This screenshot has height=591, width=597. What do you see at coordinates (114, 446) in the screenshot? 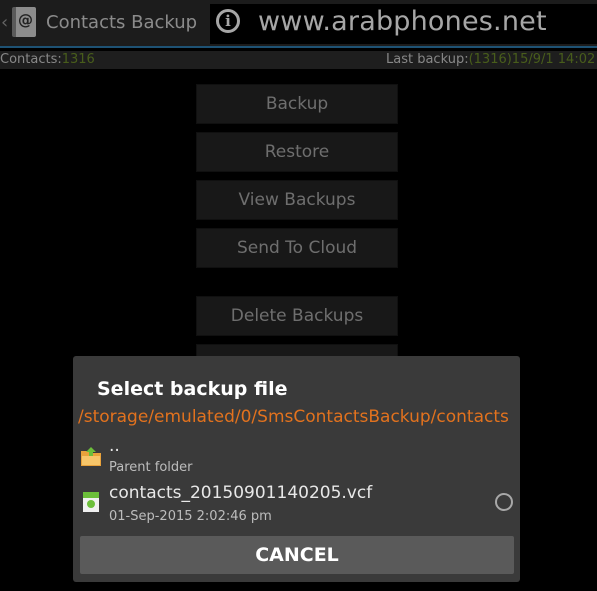
I see `parent-folder-name: ..` at bounding box center [114, 446].